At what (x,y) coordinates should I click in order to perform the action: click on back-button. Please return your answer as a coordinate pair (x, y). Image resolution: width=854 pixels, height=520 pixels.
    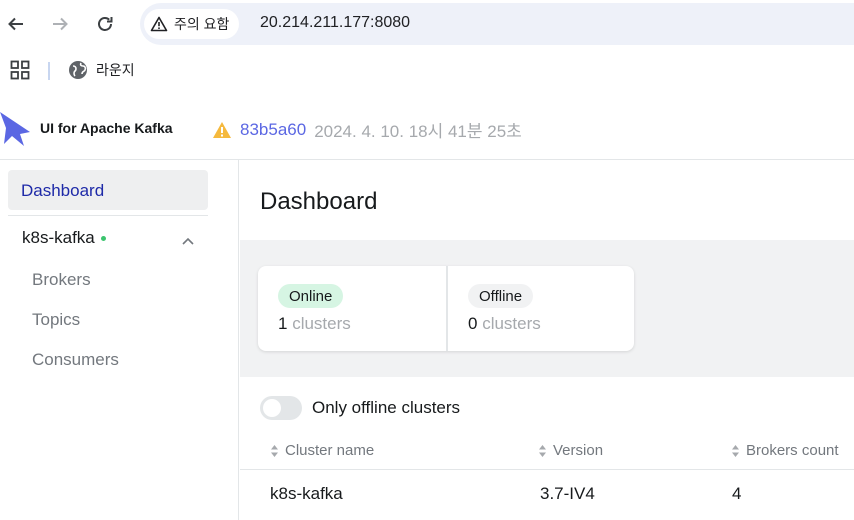
    Looking at the image, I should click on (16, 24).